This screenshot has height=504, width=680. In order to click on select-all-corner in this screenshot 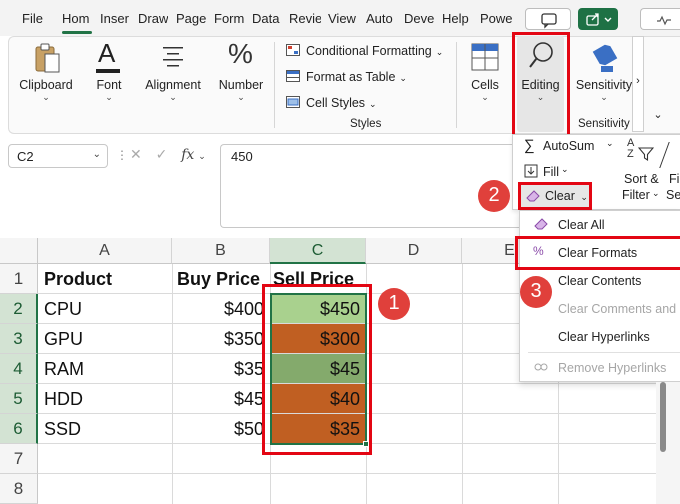, I will do `click(19, 251)`.